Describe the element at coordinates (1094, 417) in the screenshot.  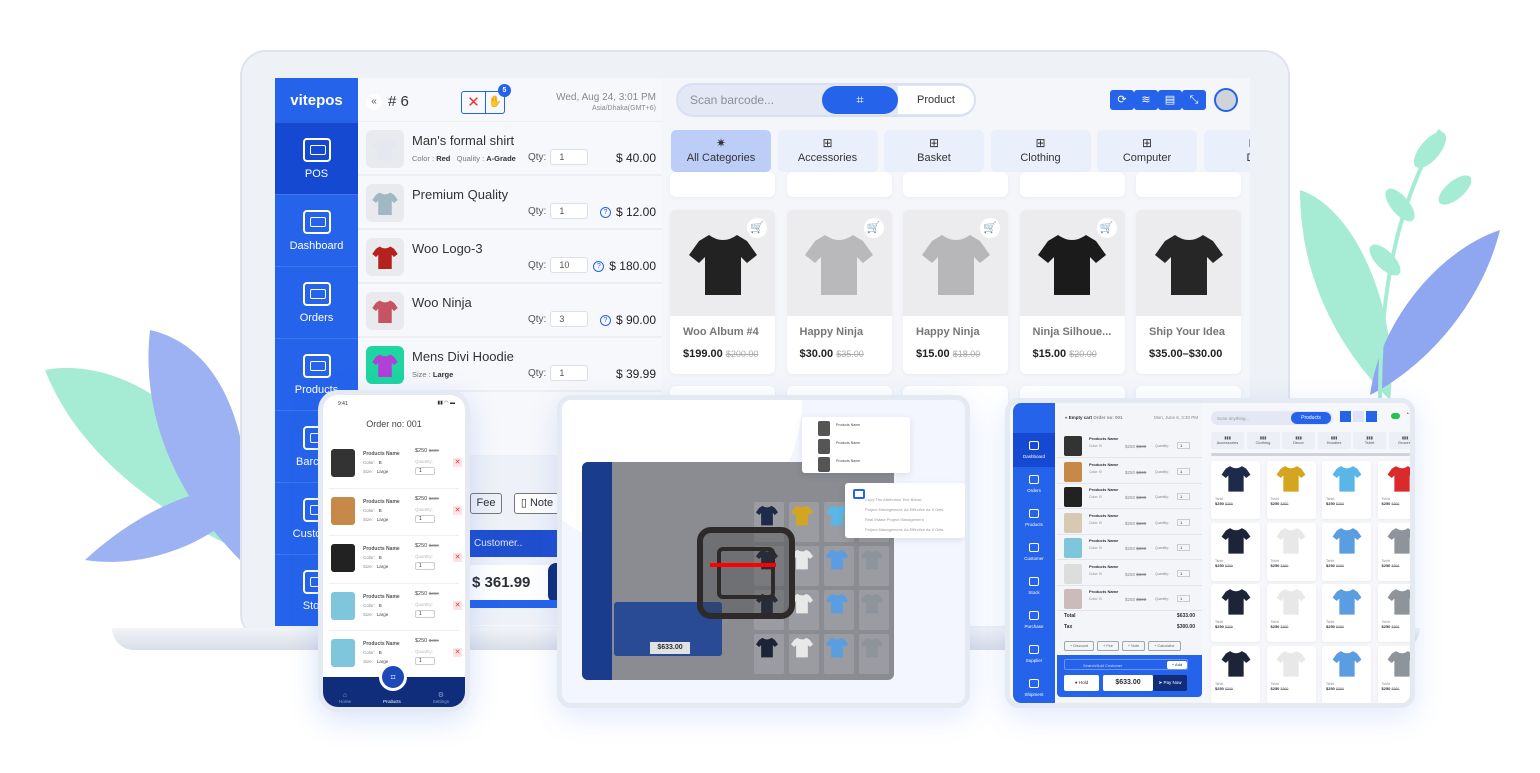
I see `empty-cart-button: « Empty cart Order no: 001` at that location.